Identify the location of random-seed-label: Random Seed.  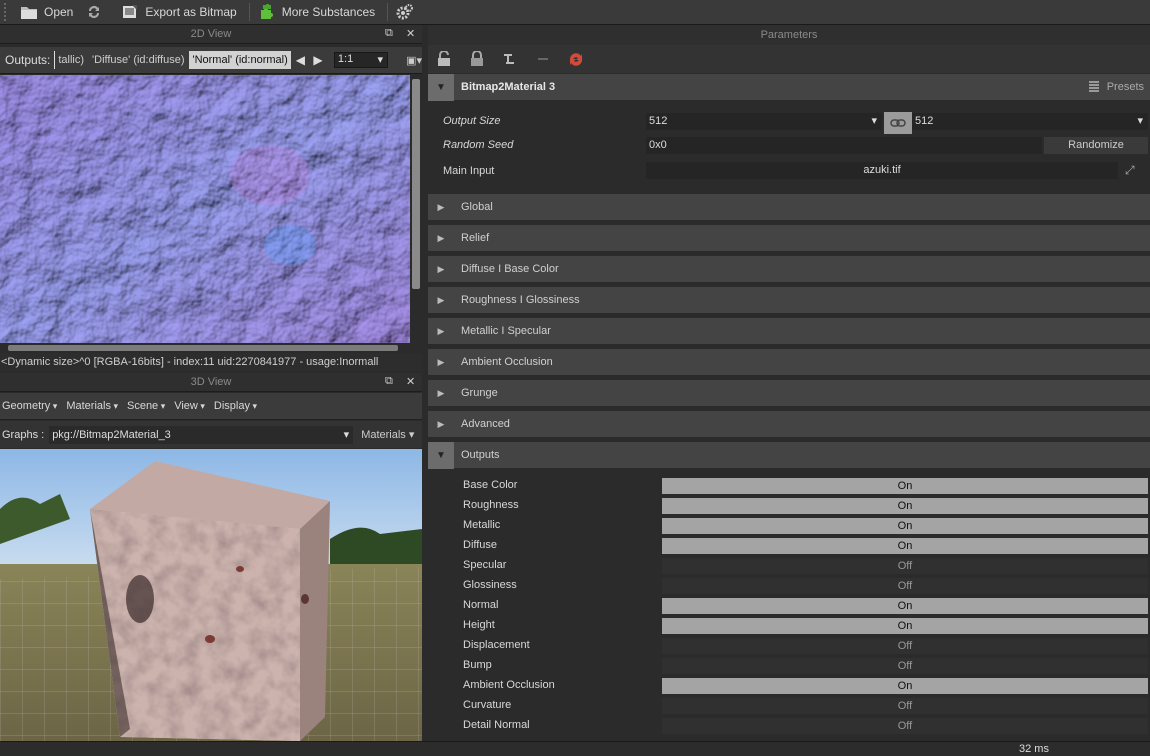
(478, 145).